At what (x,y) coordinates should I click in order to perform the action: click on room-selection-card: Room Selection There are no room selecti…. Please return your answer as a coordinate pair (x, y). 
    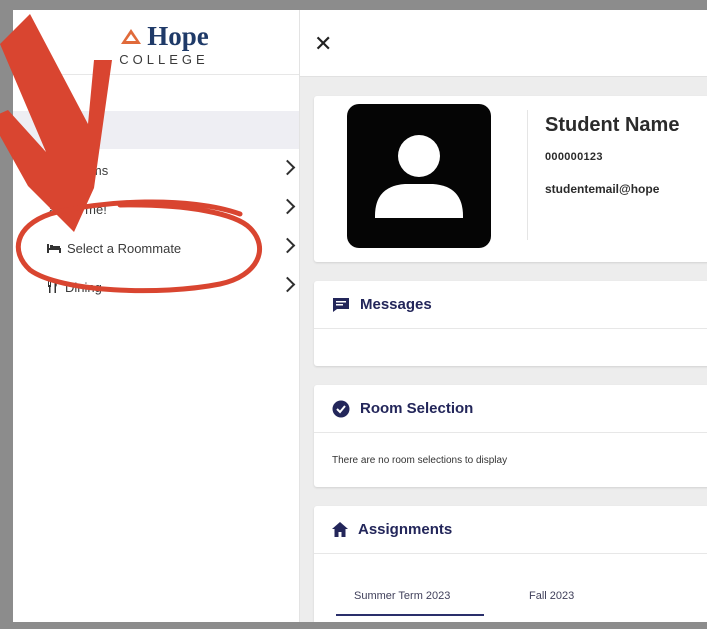
    Looking at the image, I should click on (510, 436).